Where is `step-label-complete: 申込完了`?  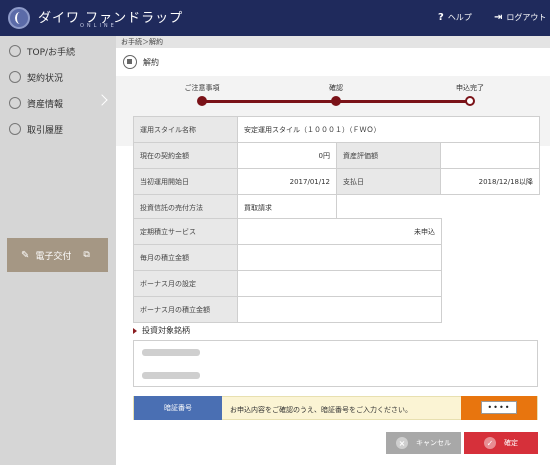
step-label-complete: 申込完了 is located at coordinates (470, 88).